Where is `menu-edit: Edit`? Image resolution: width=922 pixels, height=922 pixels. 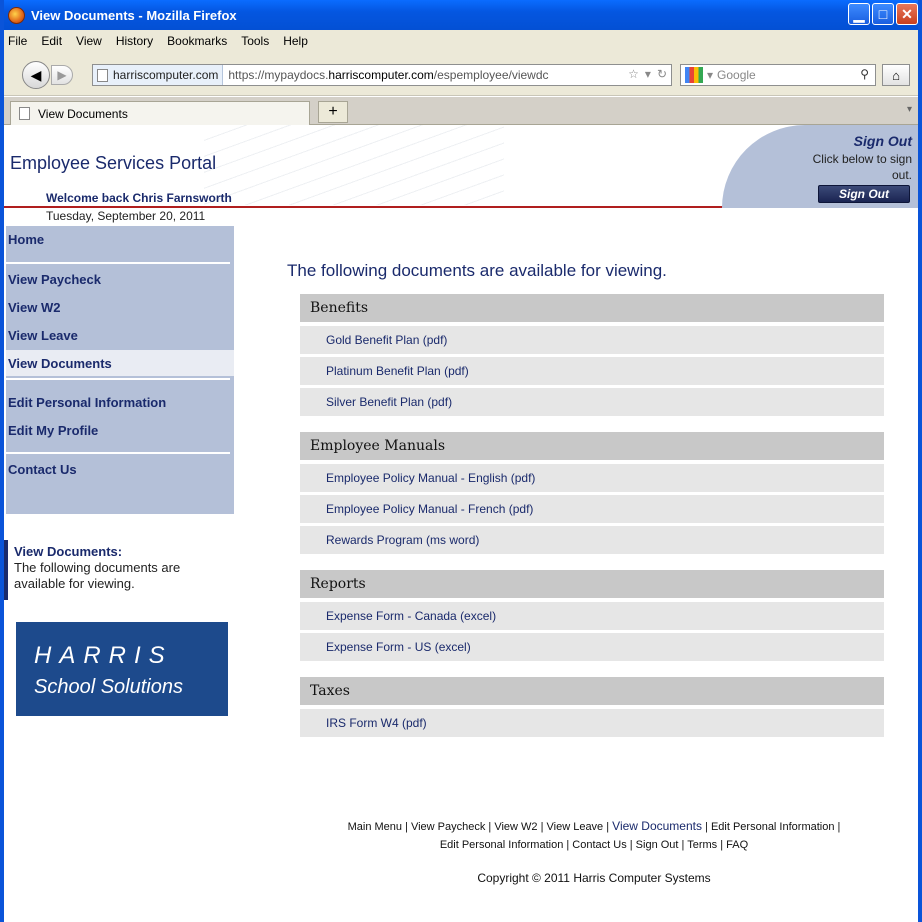 menu-edit: Edit is located at coordinates (51, 41).